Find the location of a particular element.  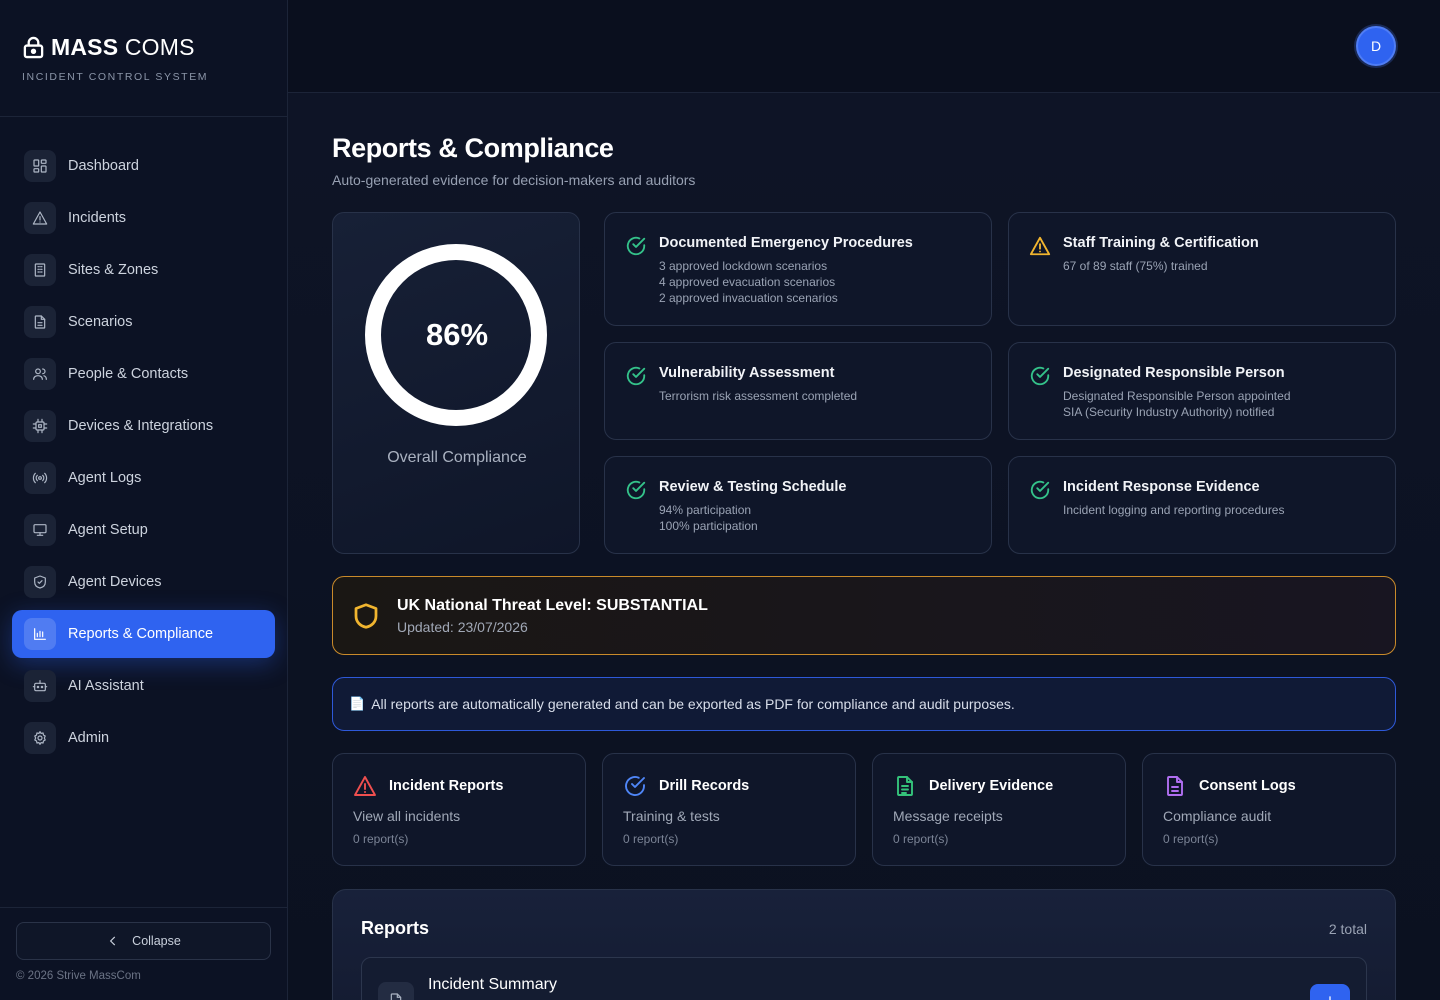

compliance-percentage: 86% is located at coordinates (457, 334).